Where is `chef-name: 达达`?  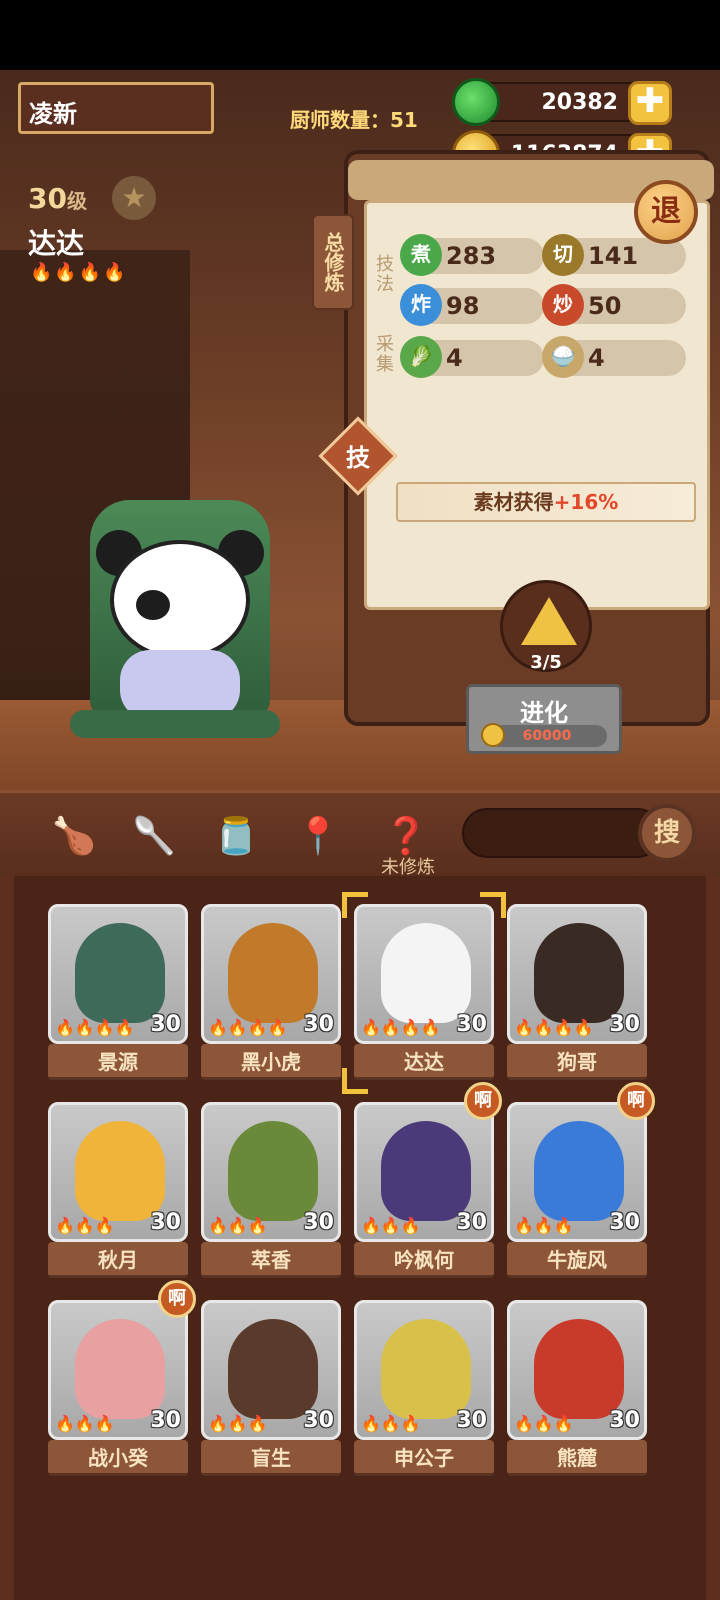 chef-name: 达达 is located at coordinates (56, 243).